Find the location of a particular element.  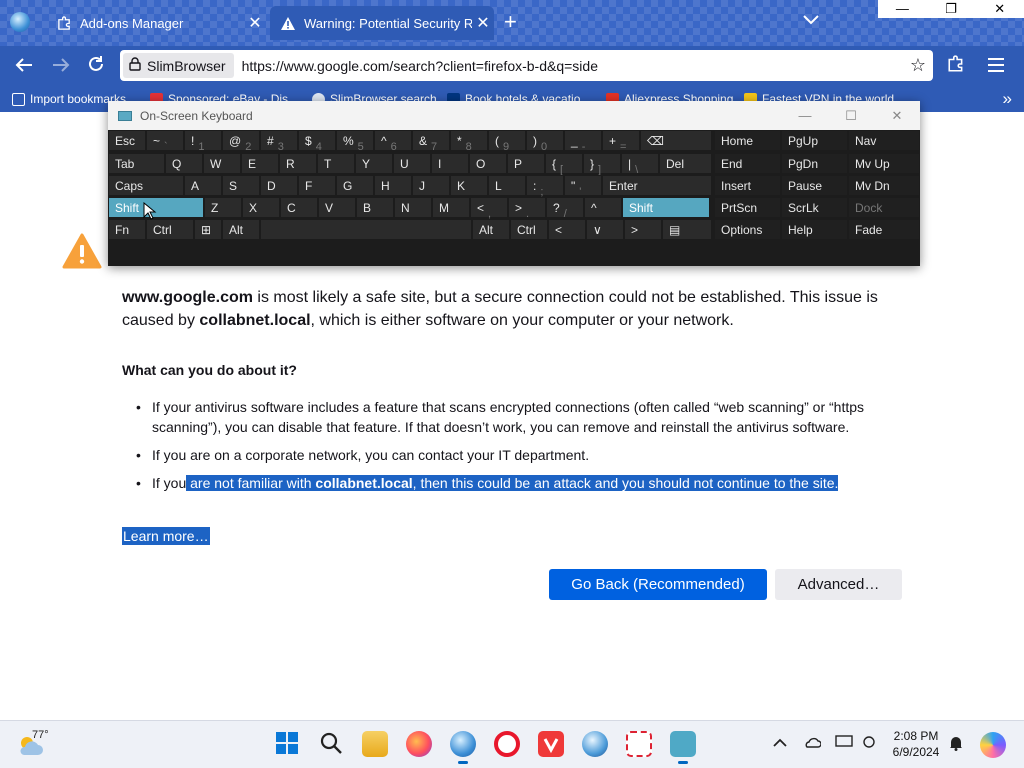

osk-key: P is located at coordinates (526, 163).